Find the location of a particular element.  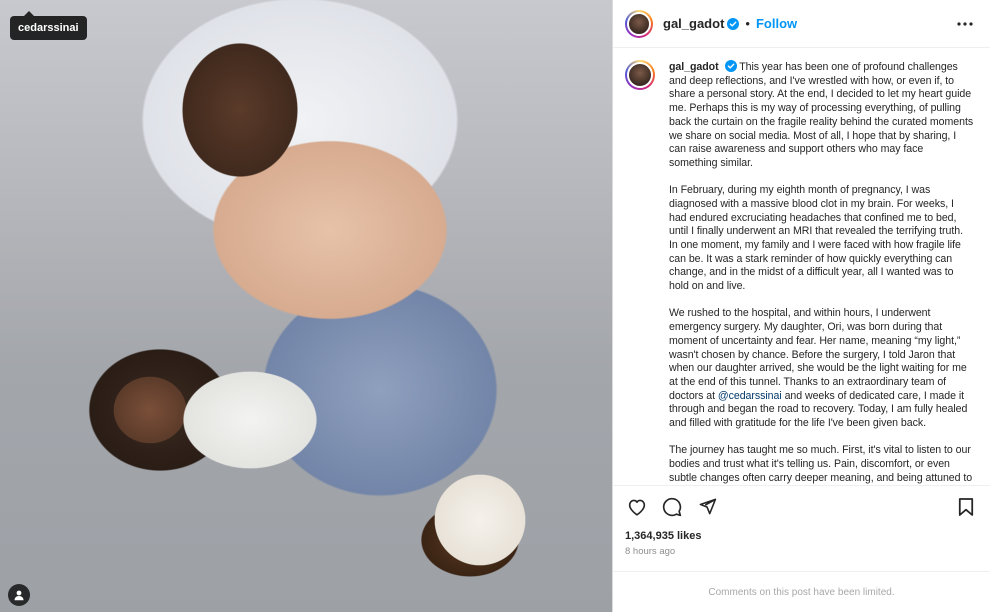

more-options-icon is located at coordinates (965, 23).